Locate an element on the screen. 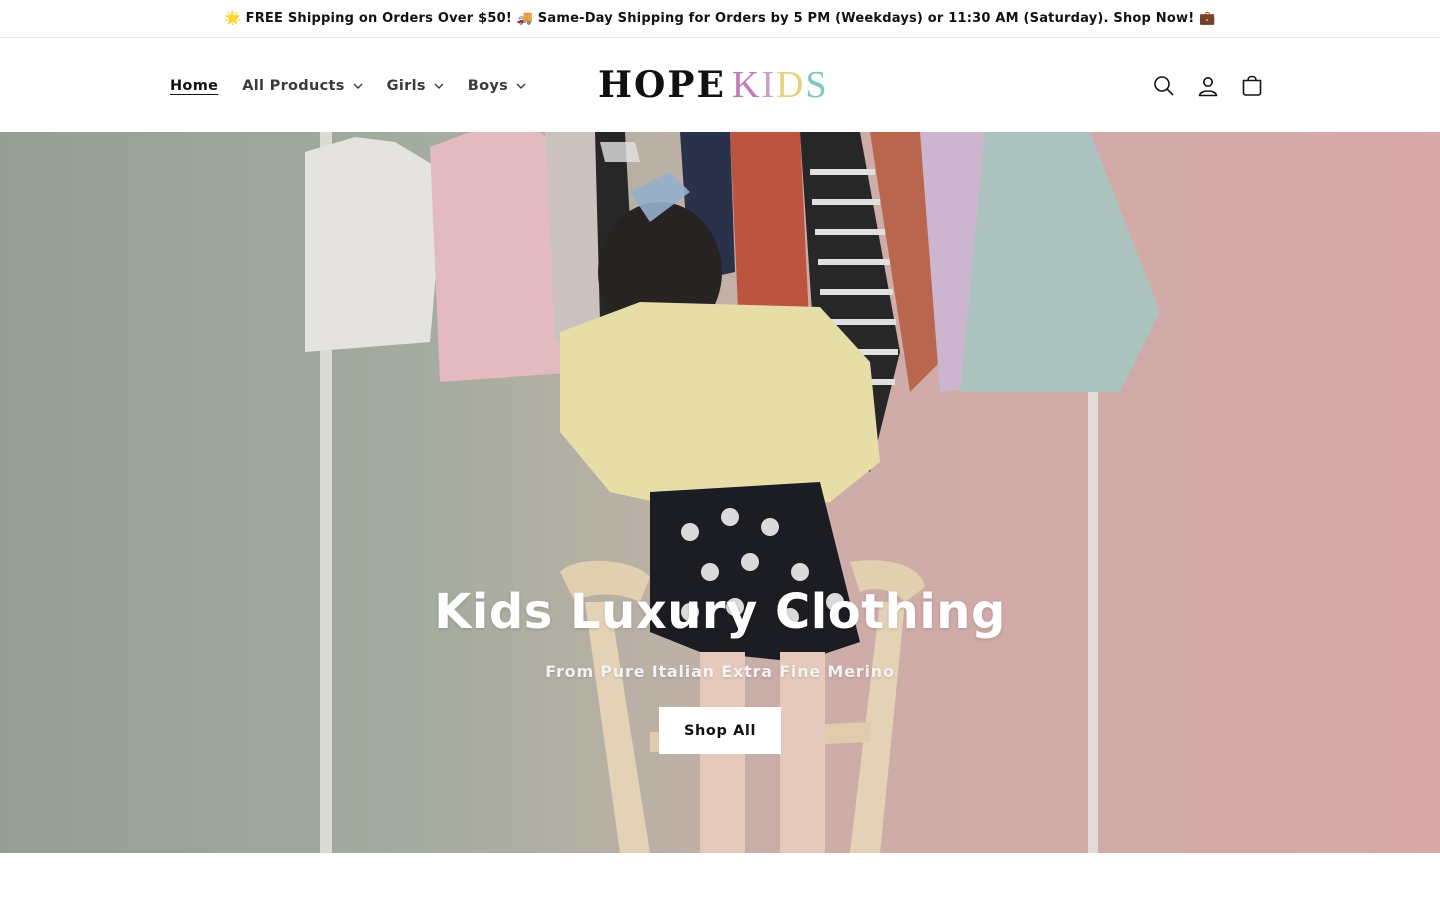 This screenshot has height=900, width=1440. hero-title: Kids Luxury Clothing is located at coordinates (720, 612).